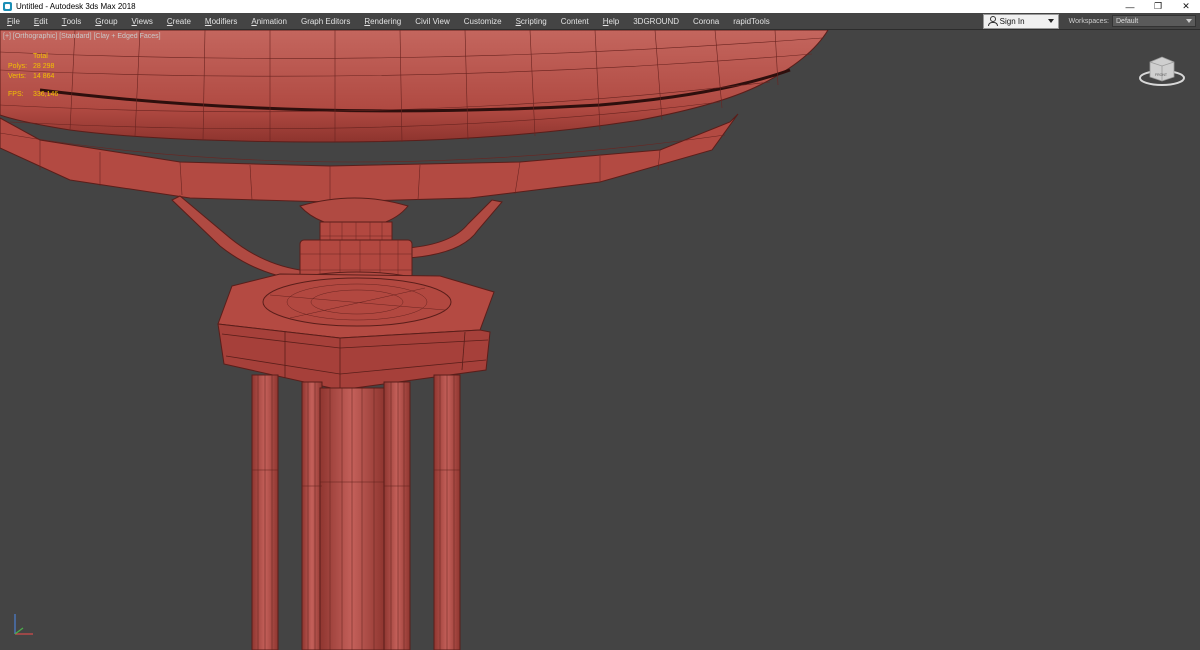  I want to click on minimize-button: —, so click(1130, 6).